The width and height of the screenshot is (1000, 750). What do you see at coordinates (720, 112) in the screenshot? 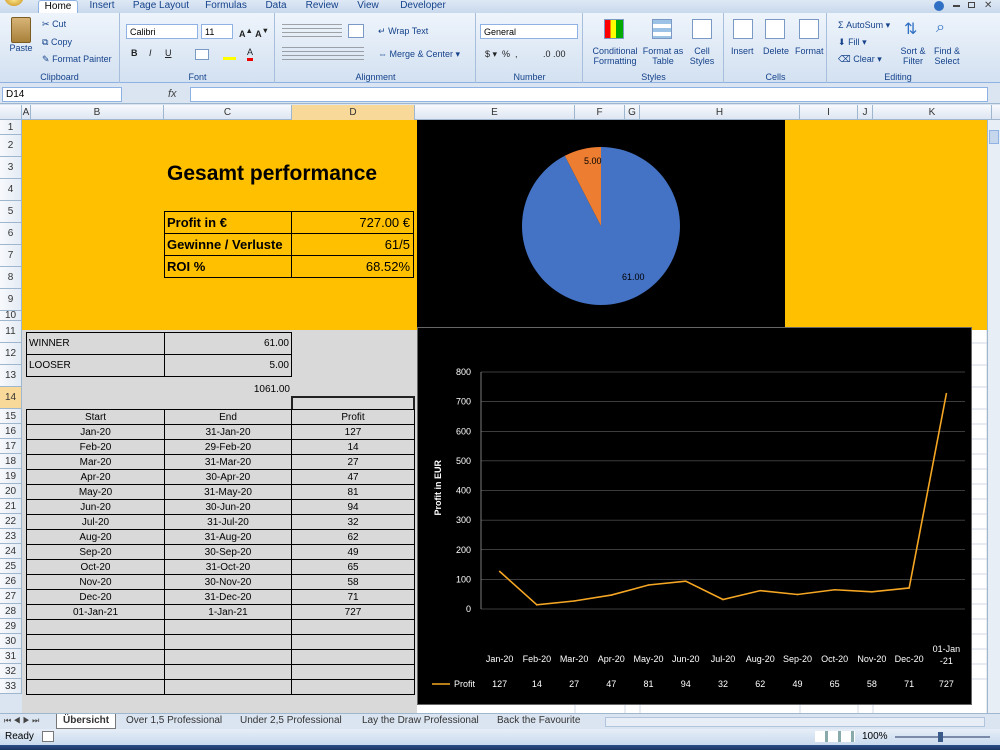
I see `column-header-h: H` at bounding box center [720, 112].